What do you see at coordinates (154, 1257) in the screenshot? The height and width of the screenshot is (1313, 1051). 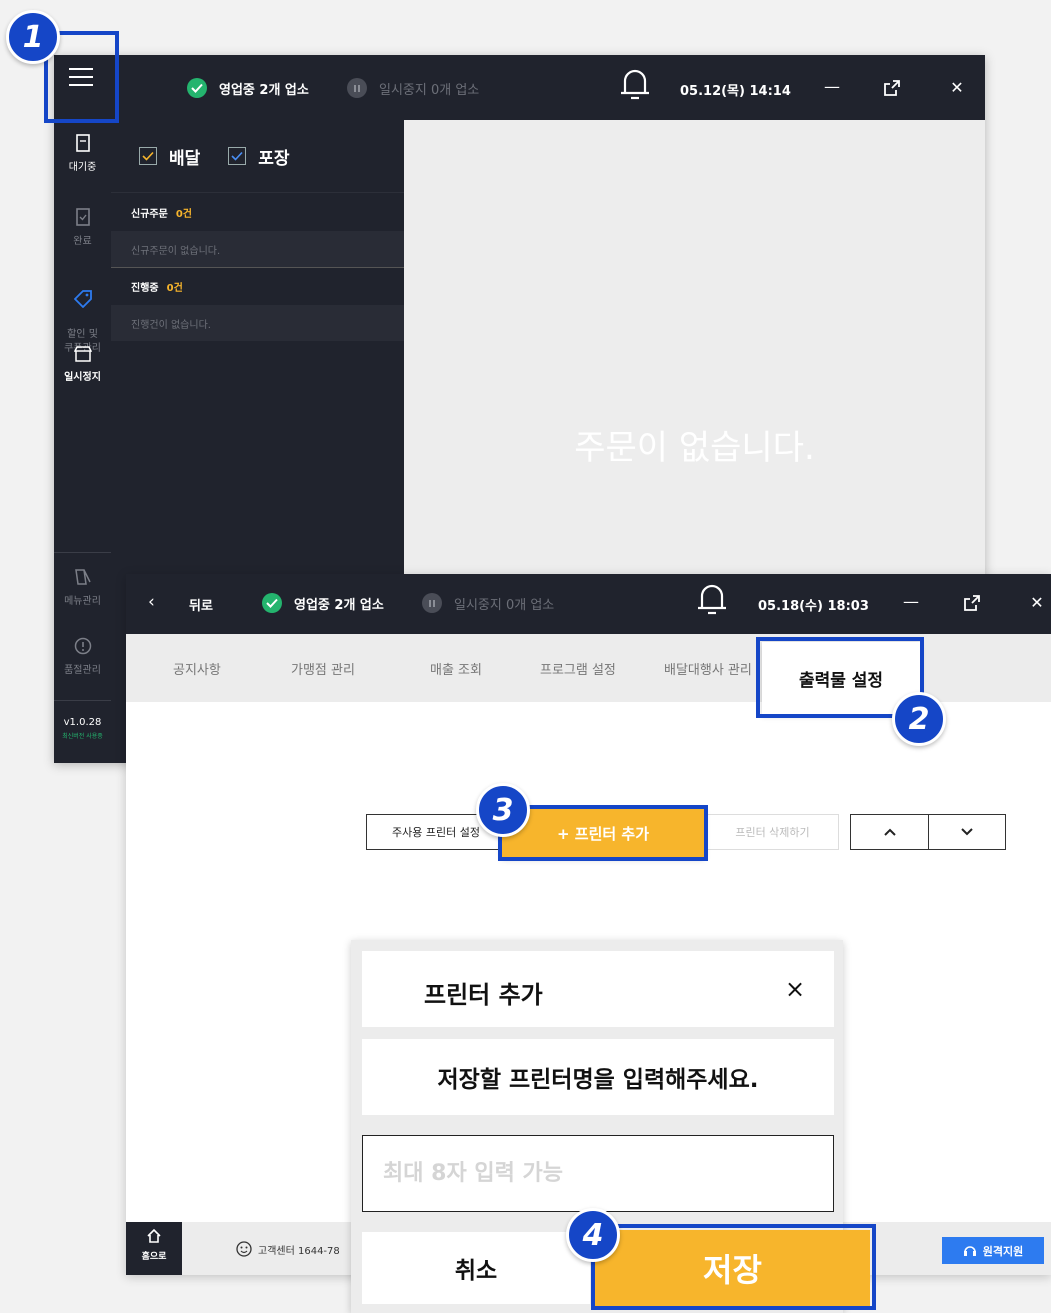 I see `home-label: 홈으로` at bounding box center [154, 1257].